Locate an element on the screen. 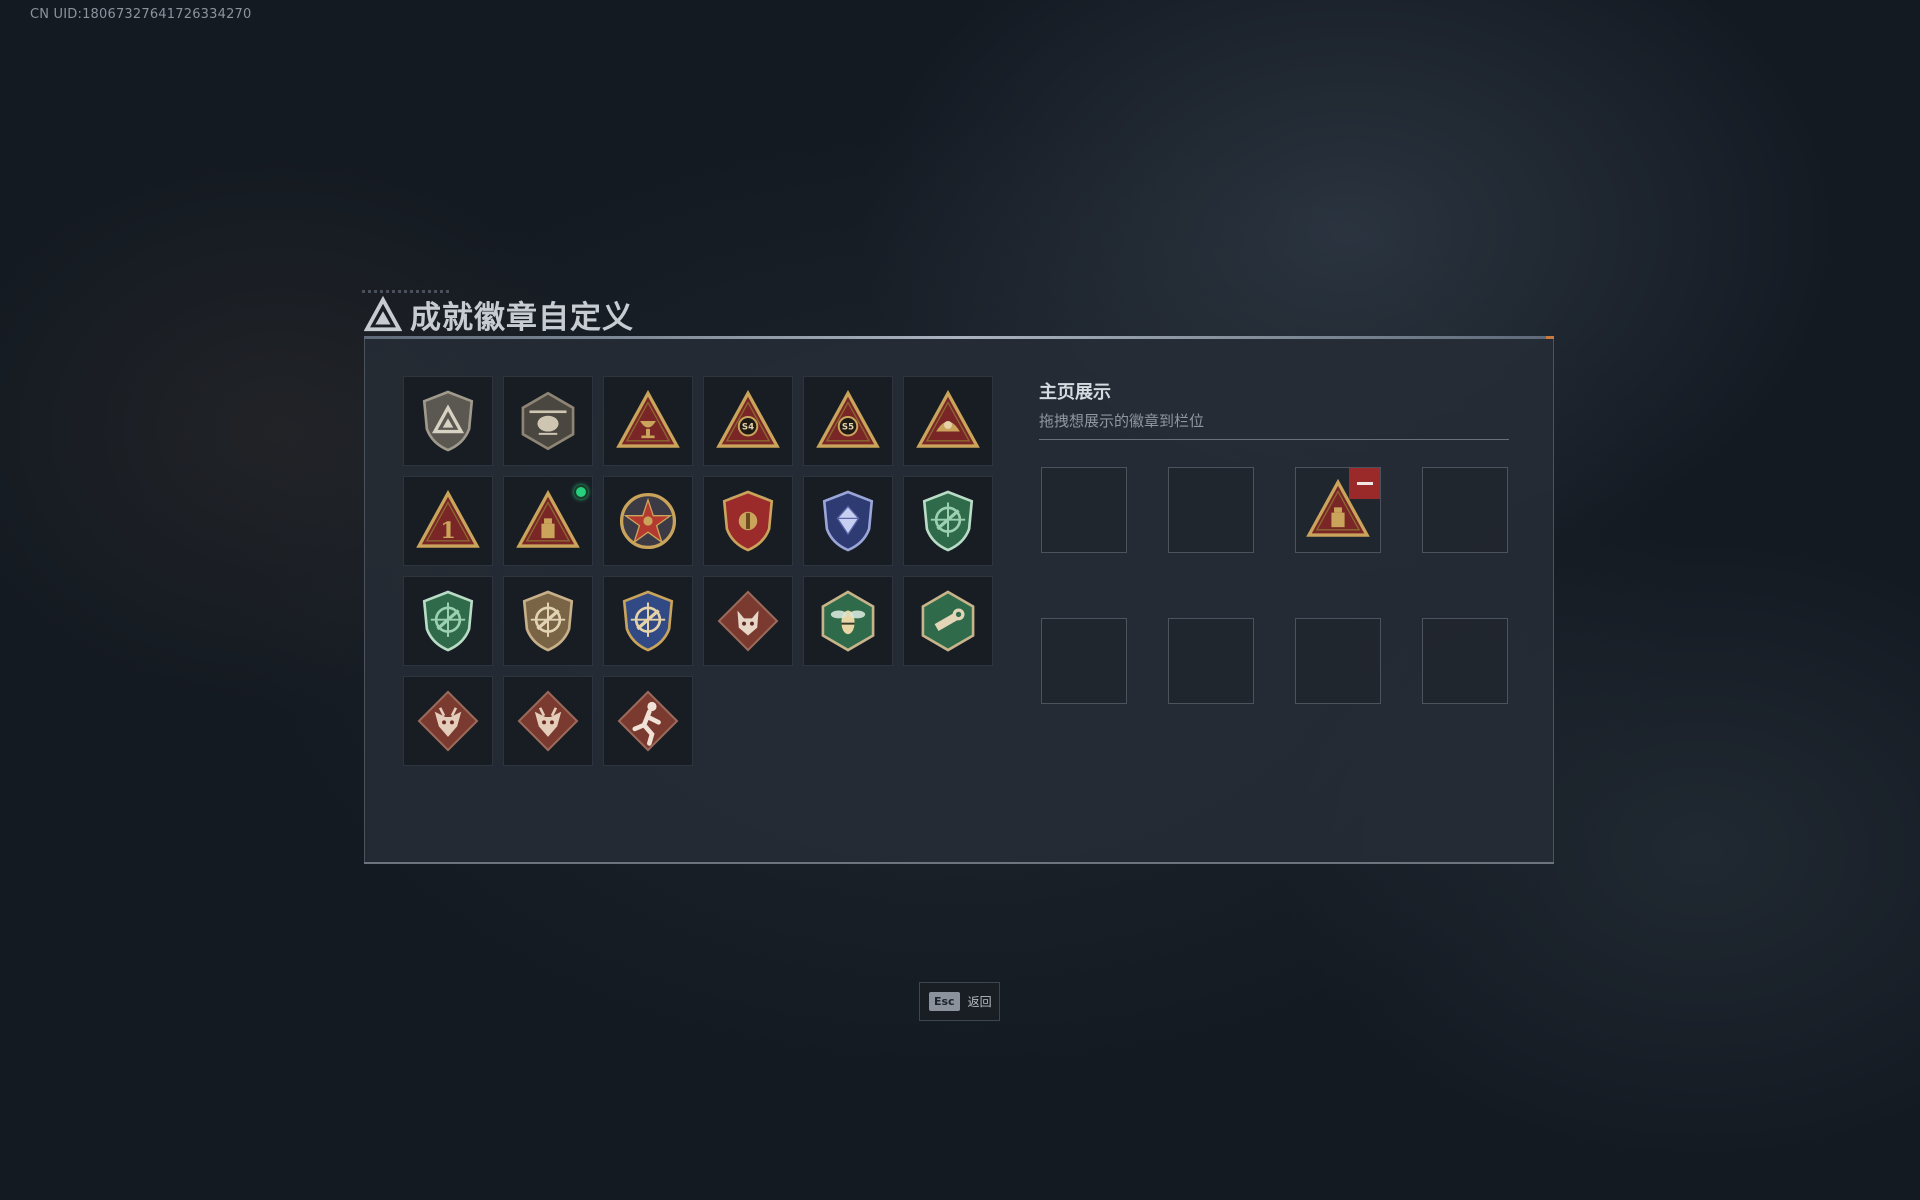  gold-blue-crosshair-crest-badge-icon is located at coordinates (648, 621).